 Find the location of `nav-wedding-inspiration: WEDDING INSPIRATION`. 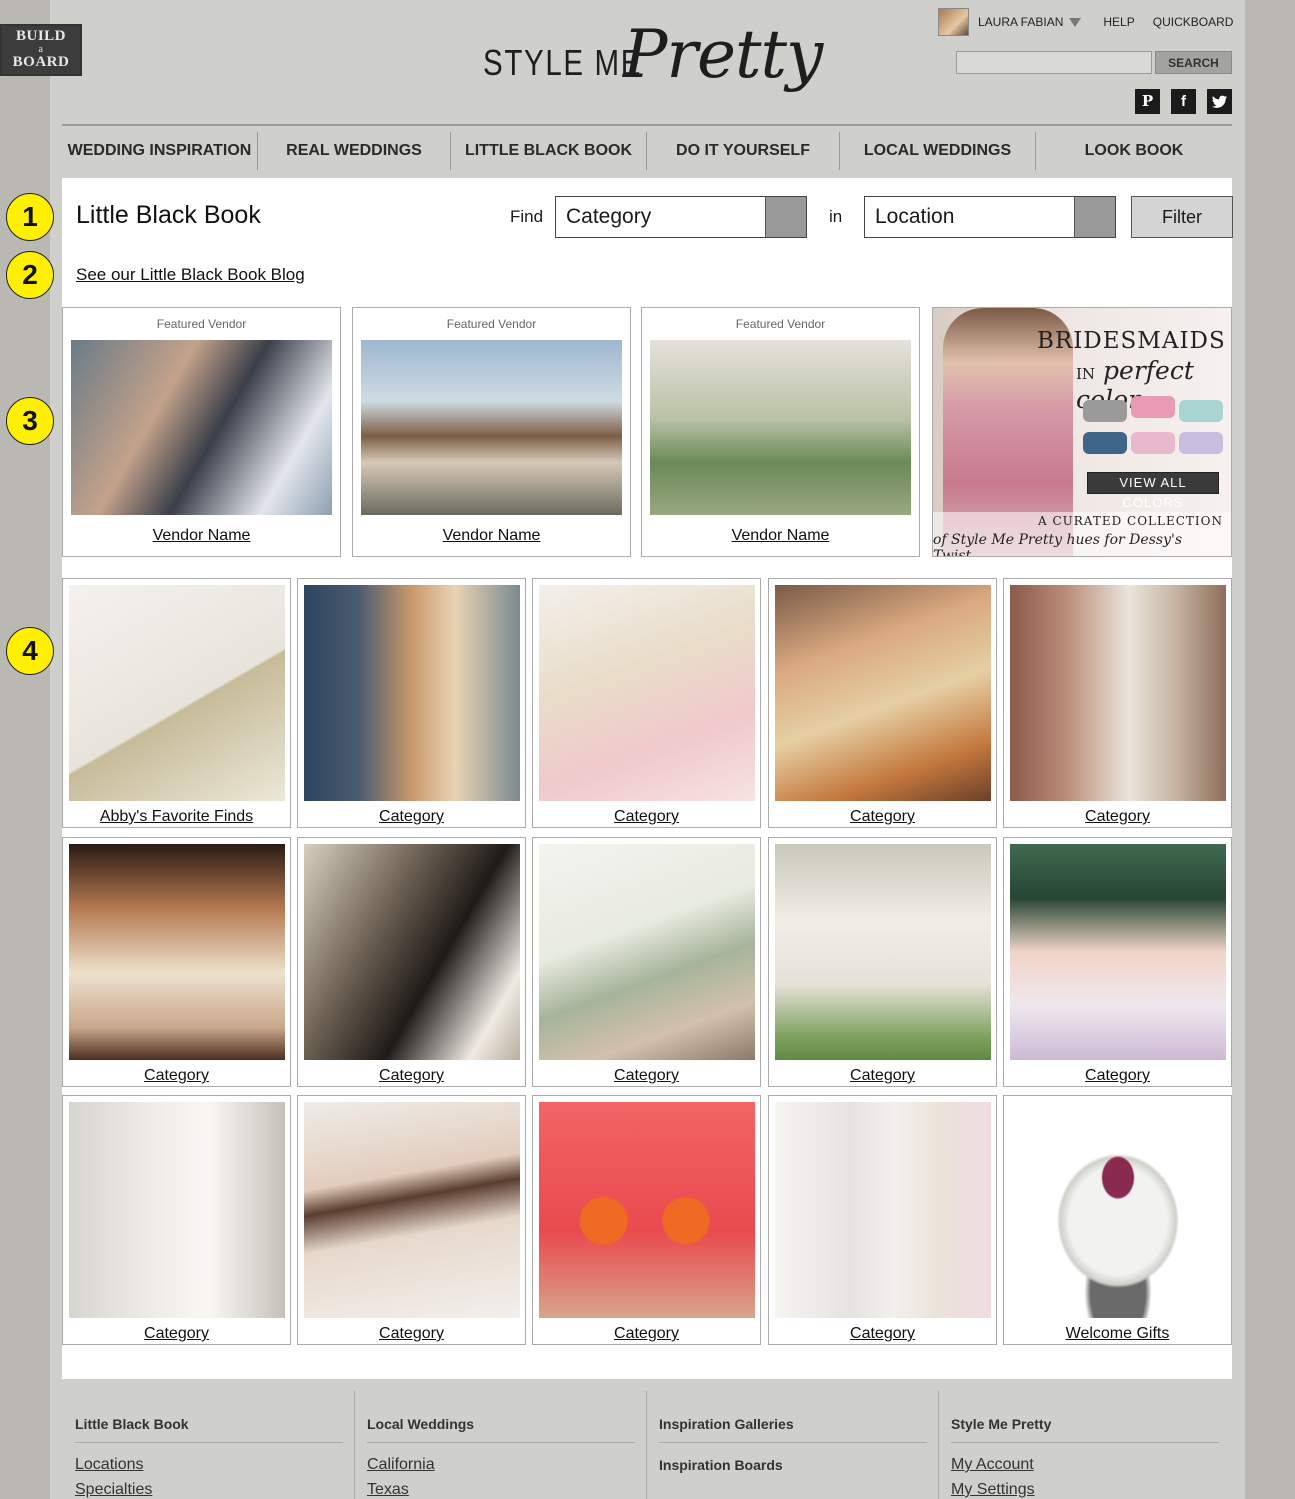

nav-wedding-inspiration: WEDDING INSPIRATION is located at coordinates (160, 151).